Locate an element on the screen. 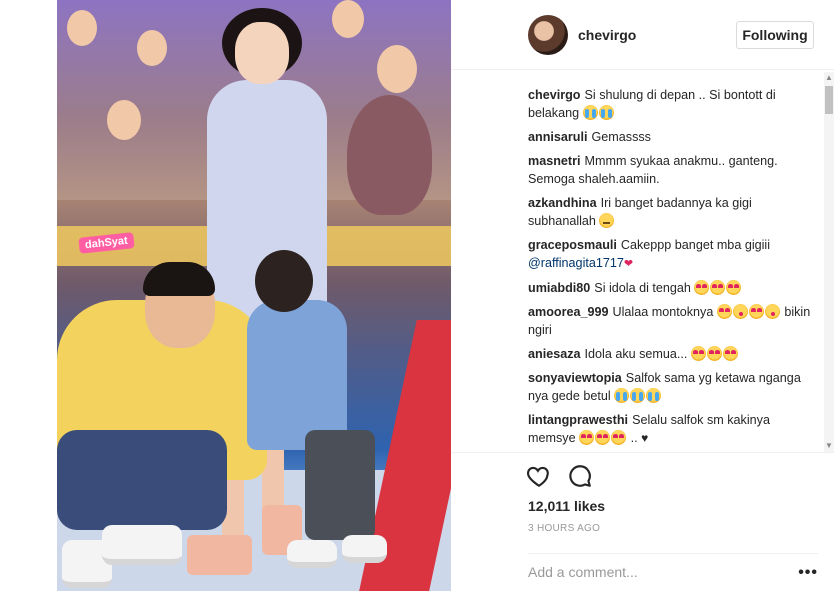  scroll-up-arrow-icon: ▲ is located at coordinates (829, 78).